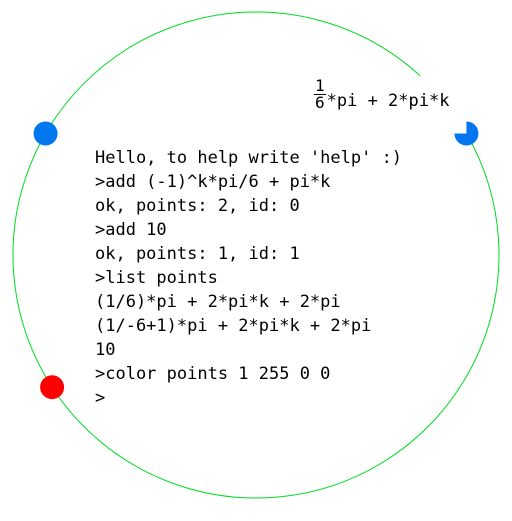 The image size is (512, 521). I want to click on console-line: (1/6)*pi + 2*pi*k + 2*pi, so click(218, 302).